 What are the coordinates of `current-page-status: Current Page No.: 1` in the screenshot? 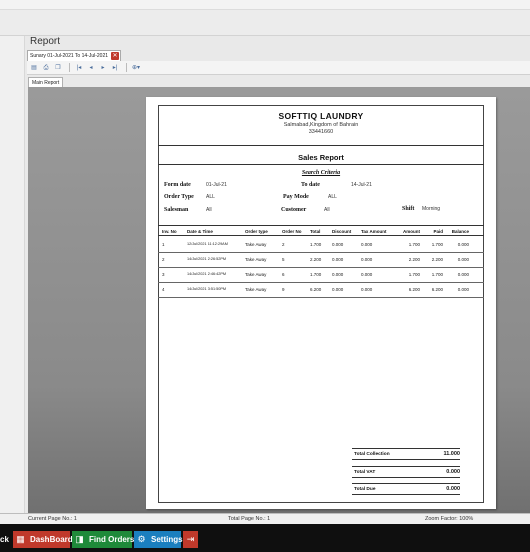 It's located at (52, 519).